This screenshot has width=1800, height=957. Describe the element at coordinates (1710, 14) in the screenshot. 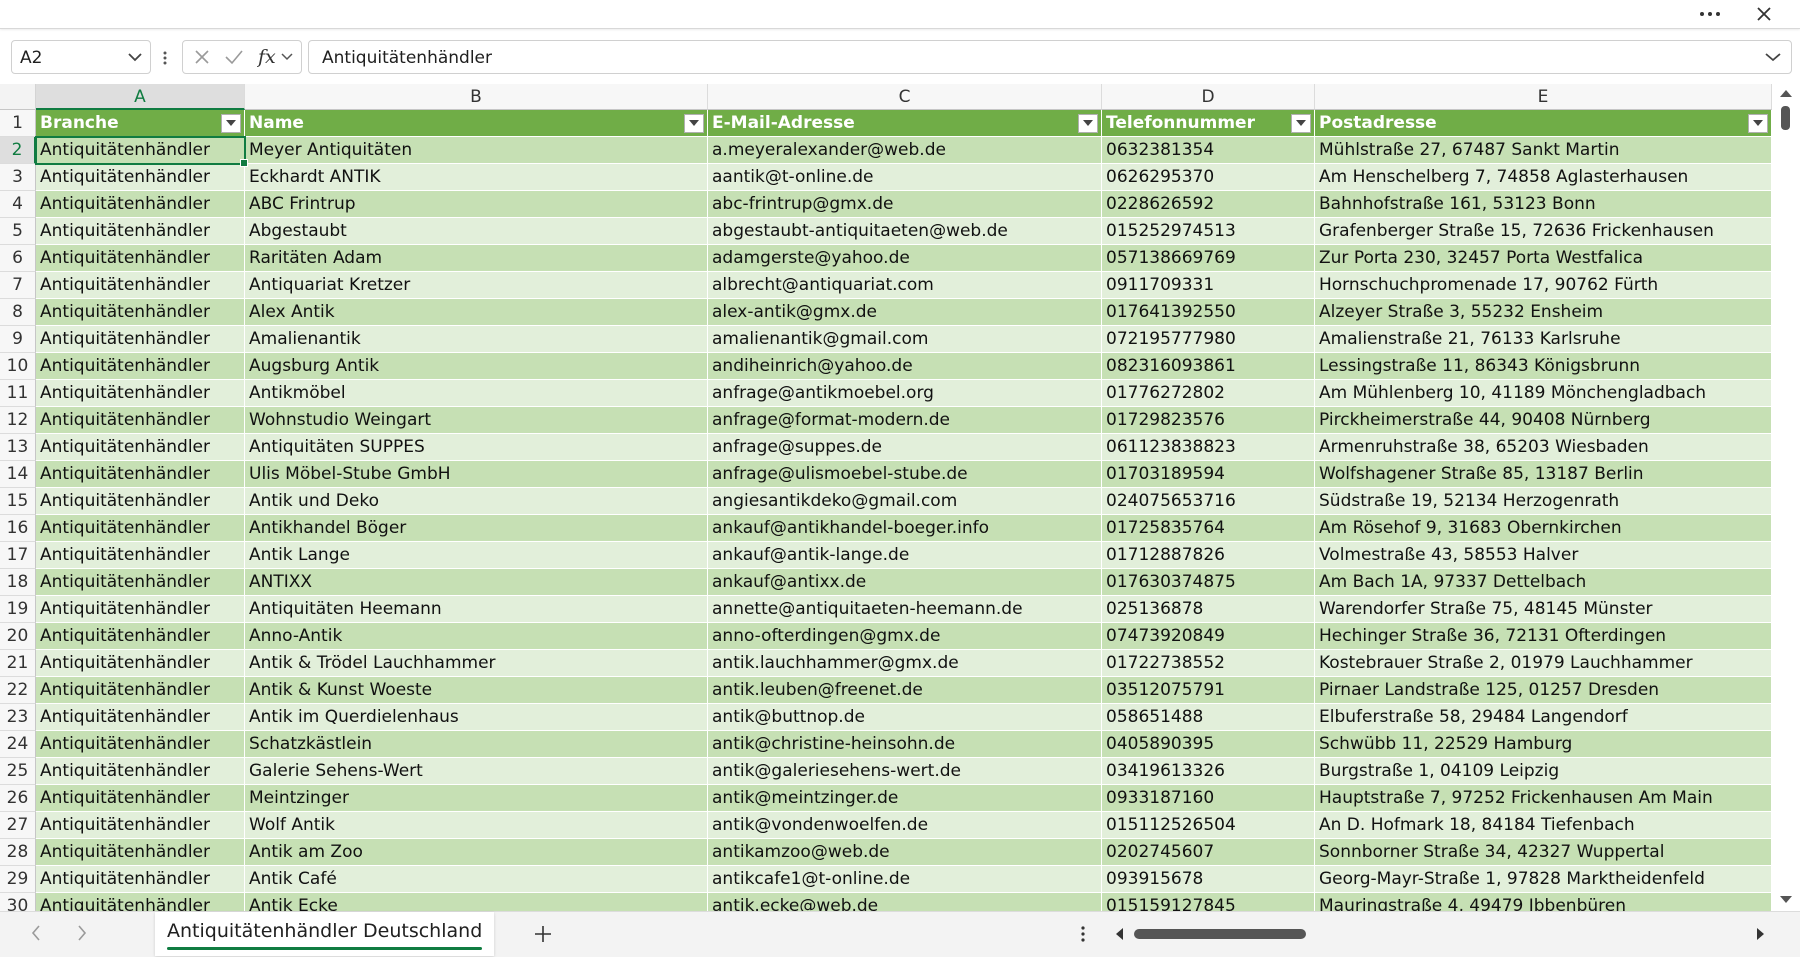

I see `more-options-button` at that location.